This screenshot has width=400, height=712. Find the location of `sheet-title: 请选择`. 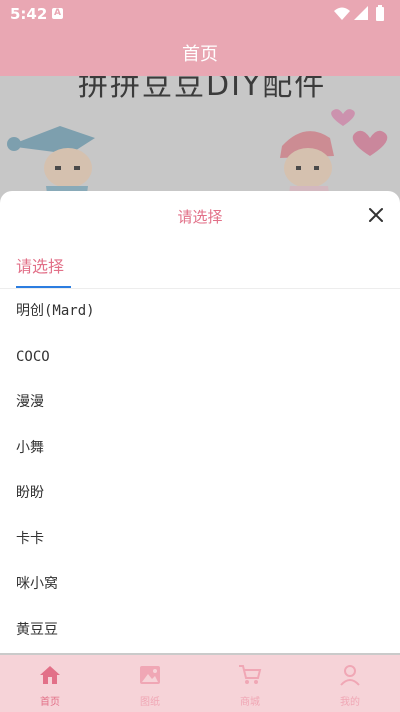

sheet-title: 请选择 is located at coordinates (200, 217).